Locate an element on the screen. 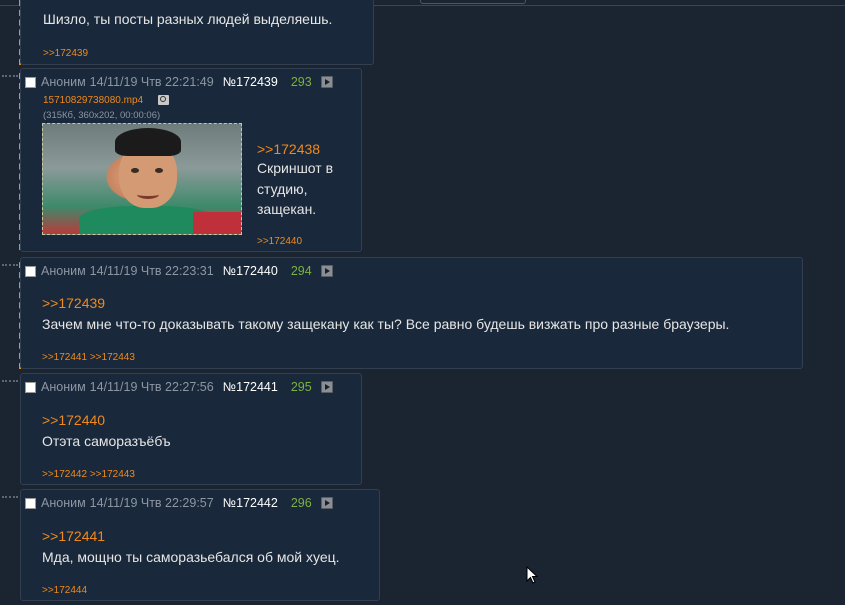  post-number: №172440 is located at coordinates (250, 271).